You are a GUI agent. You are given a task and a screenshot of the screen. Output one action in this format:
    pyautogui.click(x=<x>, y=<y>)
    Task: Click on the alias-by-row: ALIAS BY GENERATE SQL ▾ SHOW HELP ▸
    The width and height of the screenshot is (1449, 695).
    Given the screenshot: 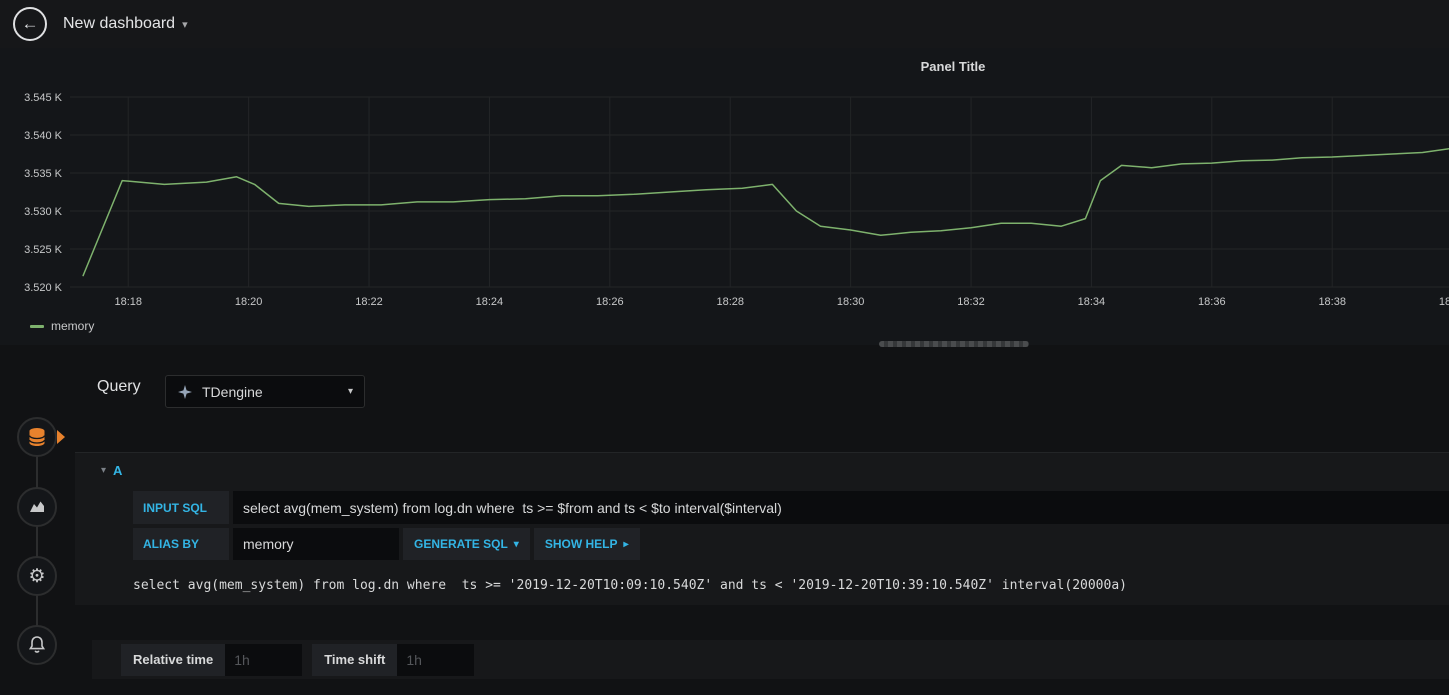 What is the action you would take?
    pyautogui.click(x=791, y=544)
    